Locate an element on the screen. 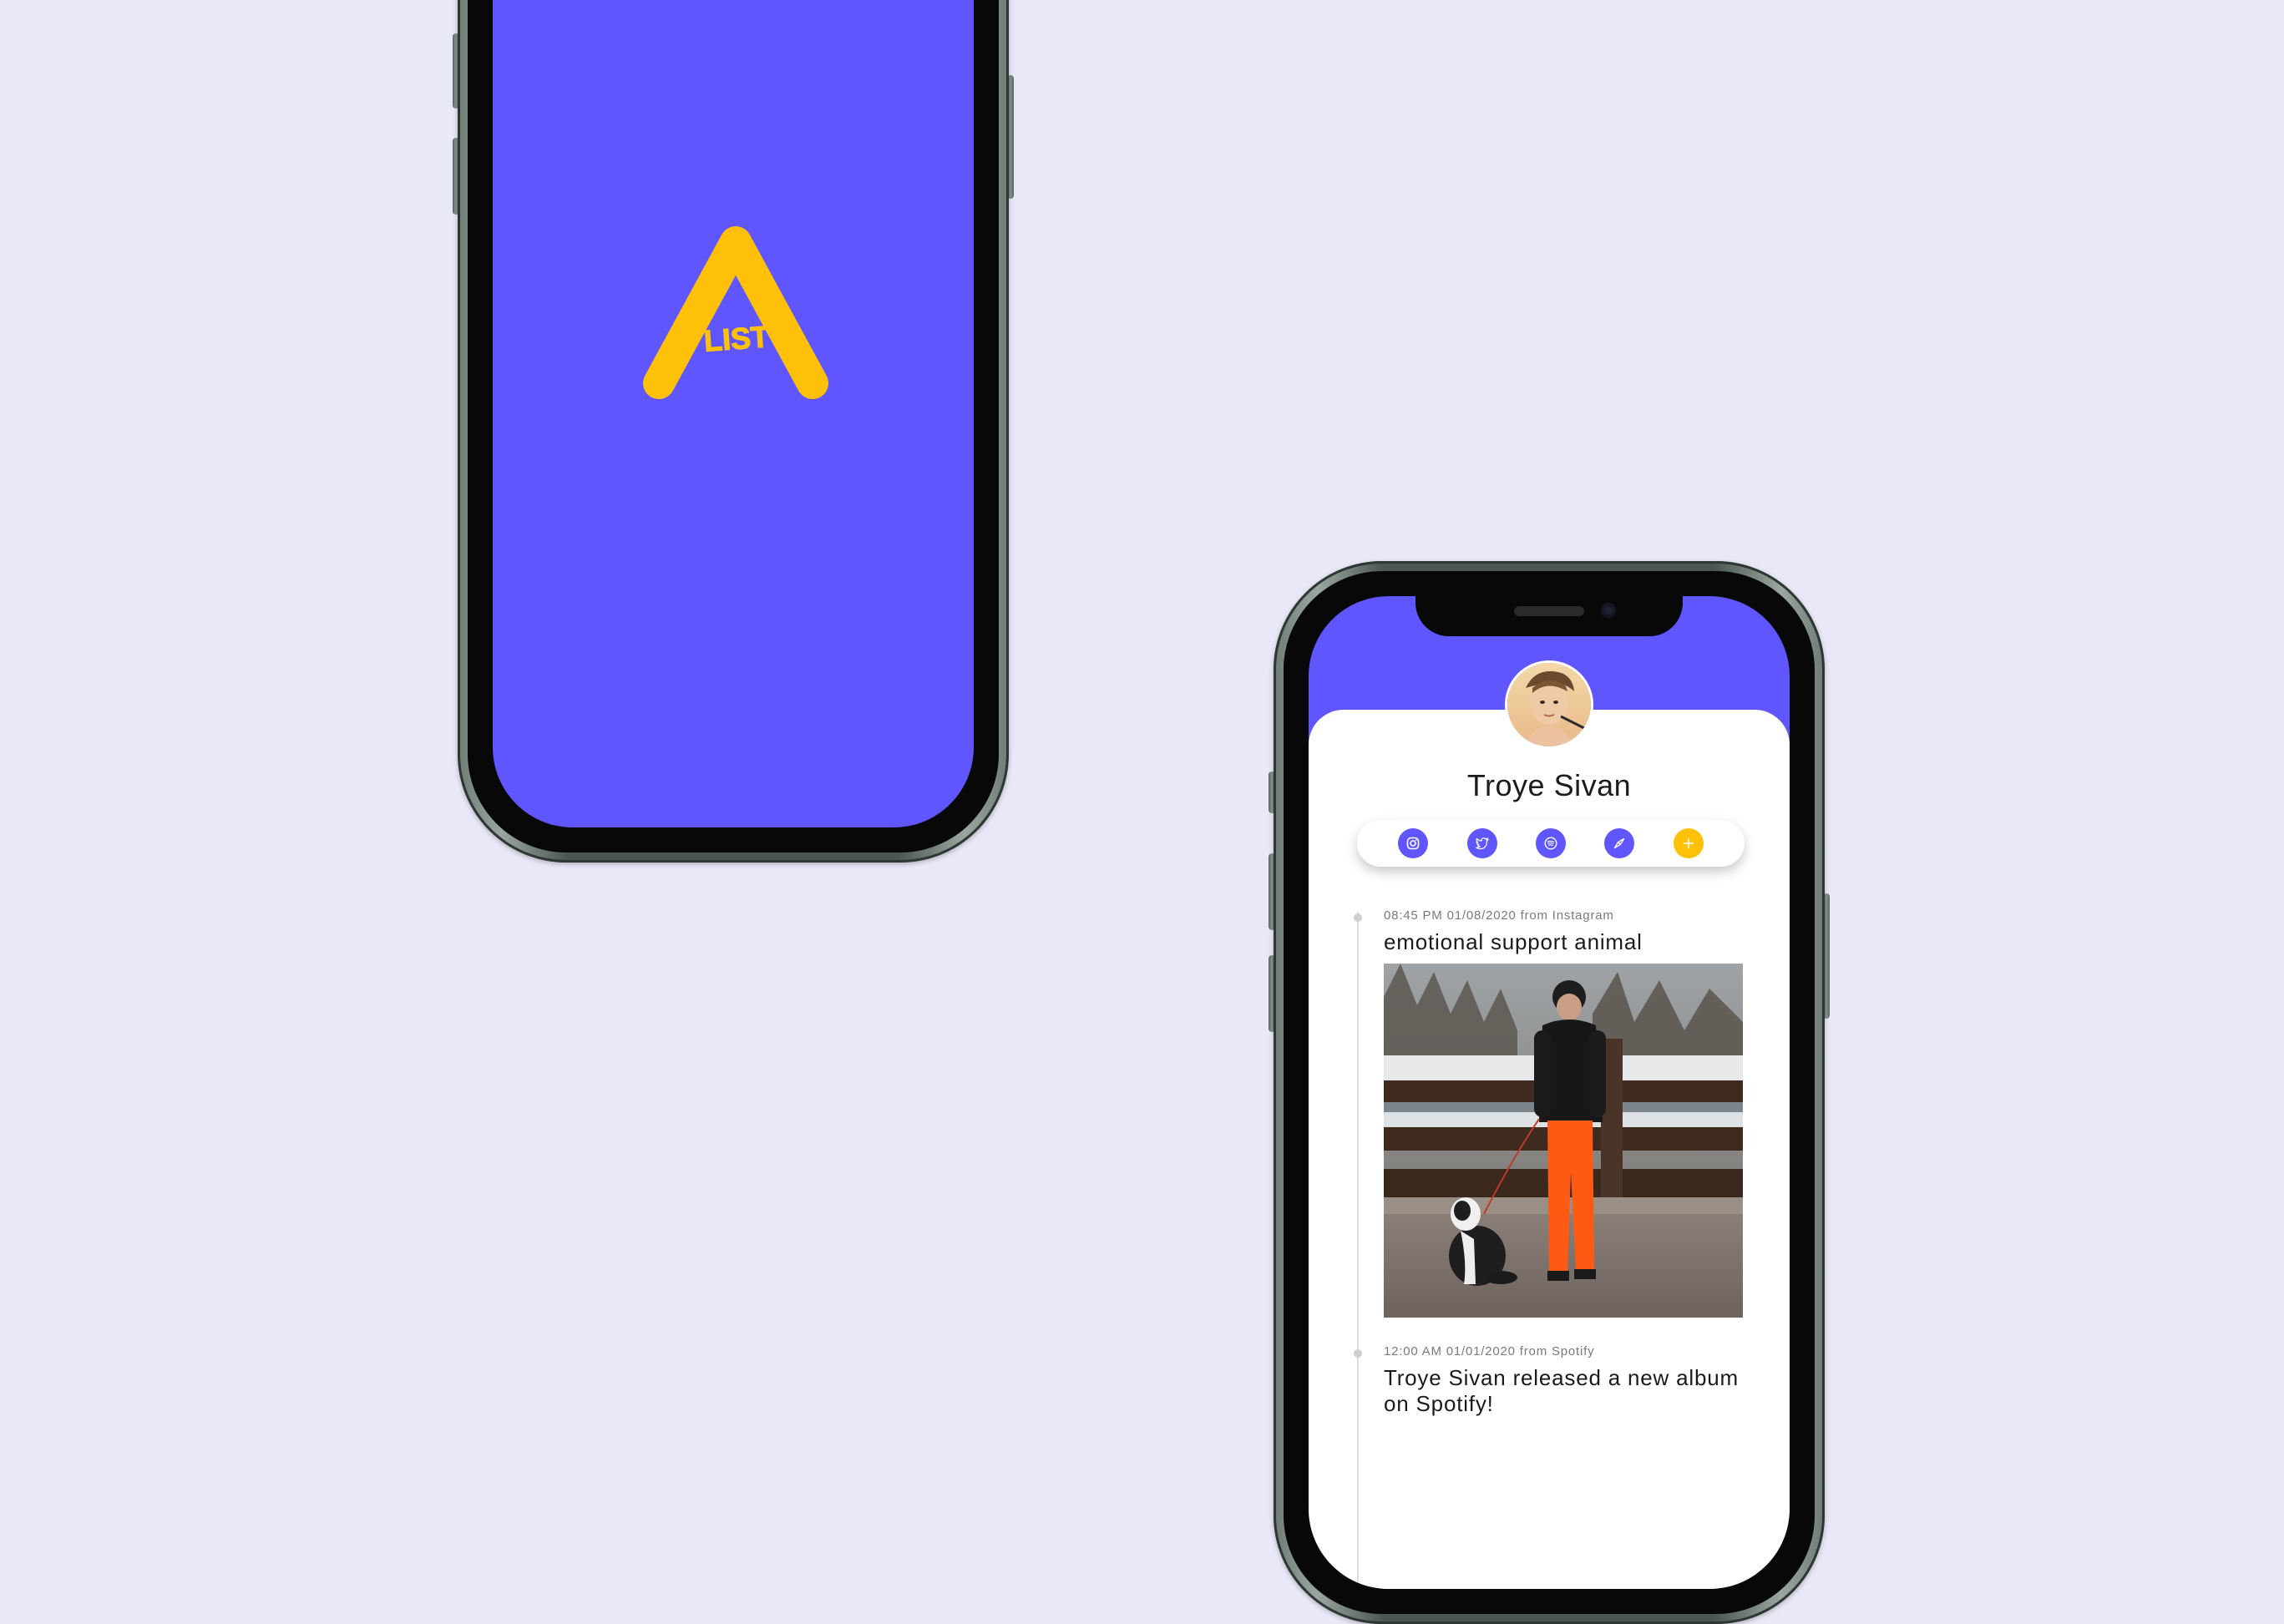 This screenshot has width=2284, height=1624. add-button is located at coordinates (1688, 843).